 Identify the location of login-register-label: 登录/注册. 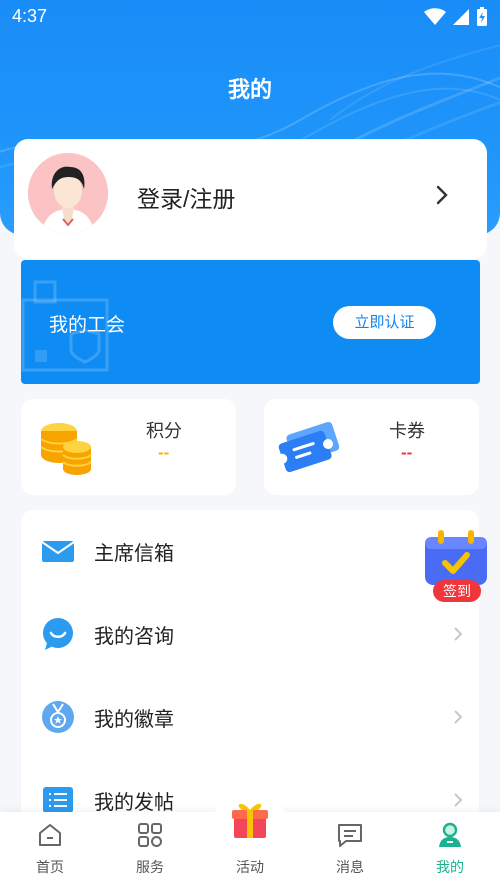
(186, 199).